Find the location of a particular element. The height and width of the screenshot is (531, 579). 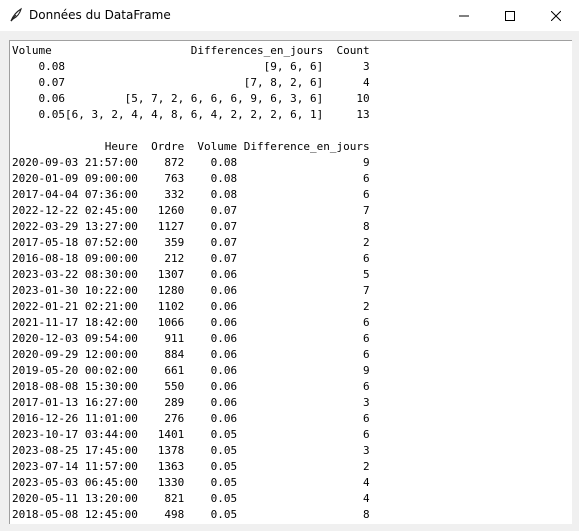

table-row: 2019-05-20 00:02:00 661 0.06 9 is located at coordinates (191, 370).